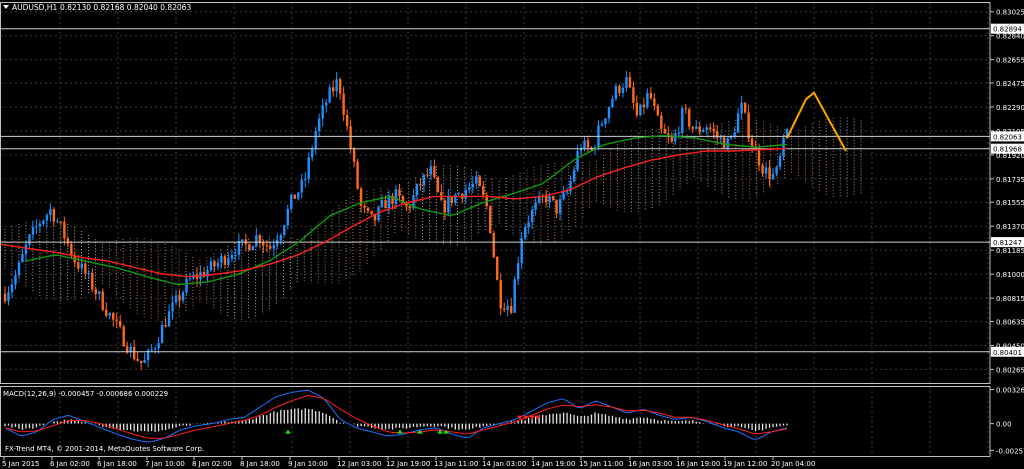 The height and width of the screenshot is (469, 1024). Describe the element at coordinates (212, 464) in the screenshot. I see `time-axis-label: 8 Jan 02:00` at that location.